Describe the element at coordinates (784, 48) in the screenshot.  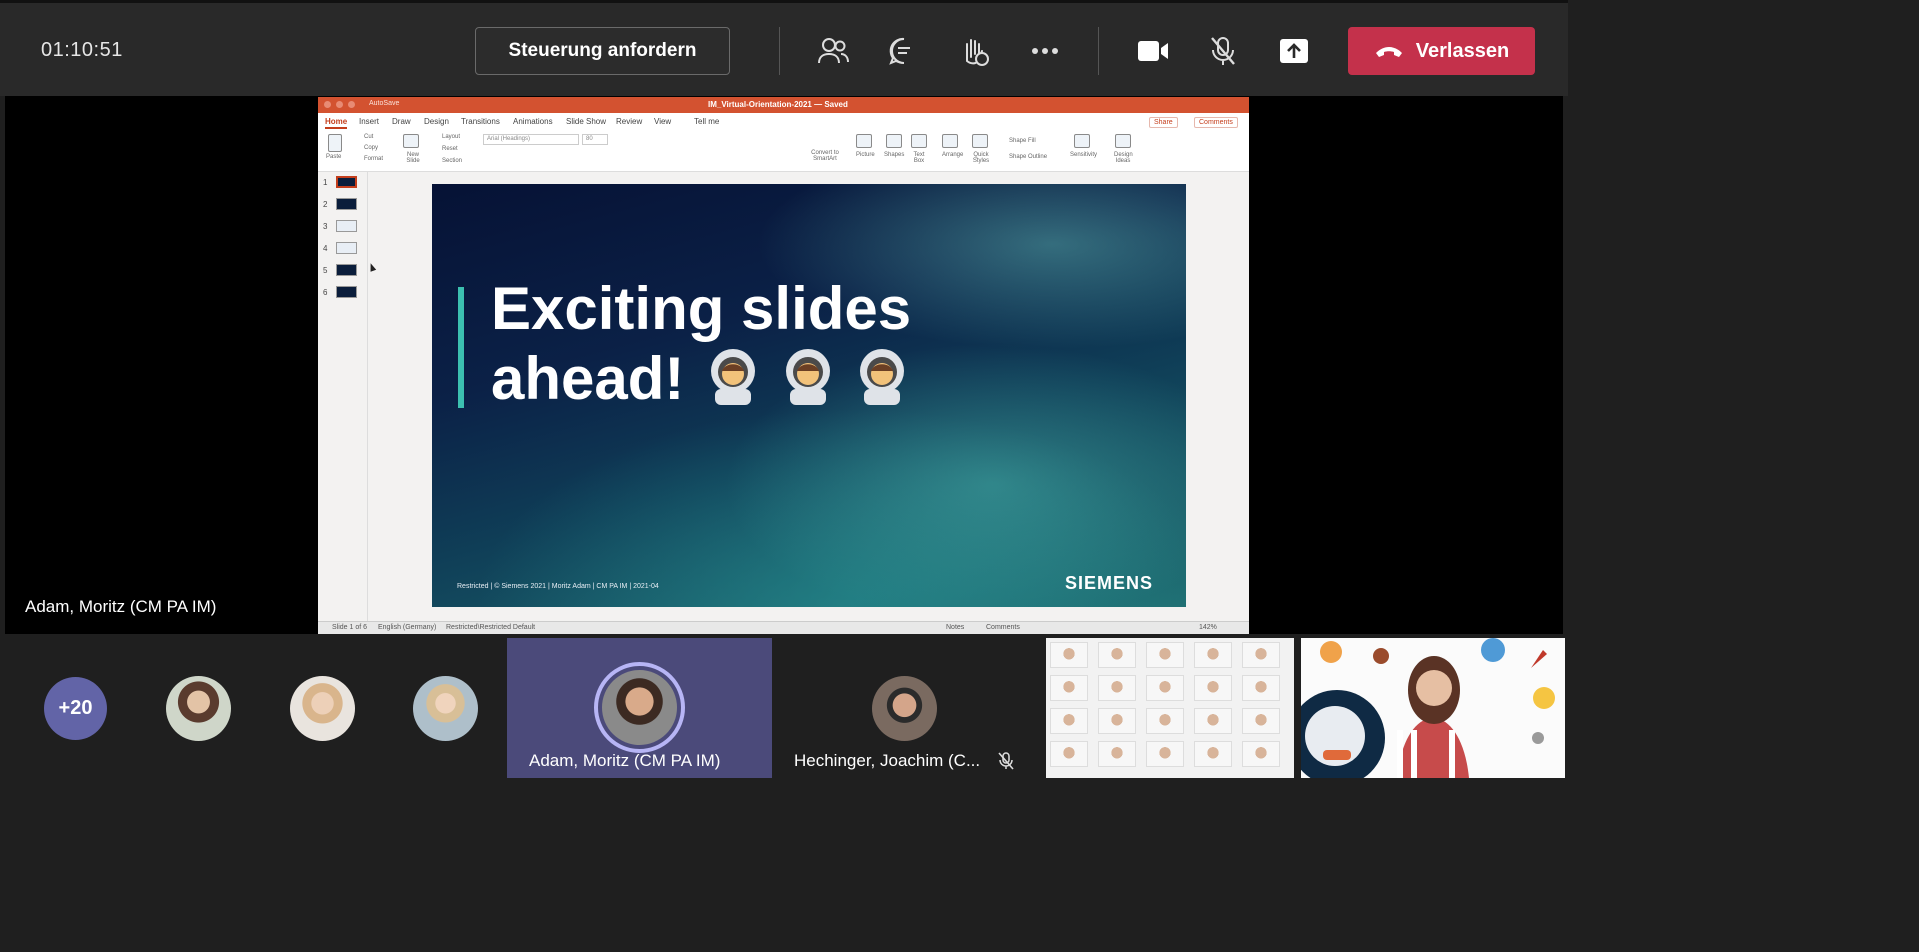
I see `meeting-toolbar: 01:10:51 Steuerung anfordern Verlassen` at that location.